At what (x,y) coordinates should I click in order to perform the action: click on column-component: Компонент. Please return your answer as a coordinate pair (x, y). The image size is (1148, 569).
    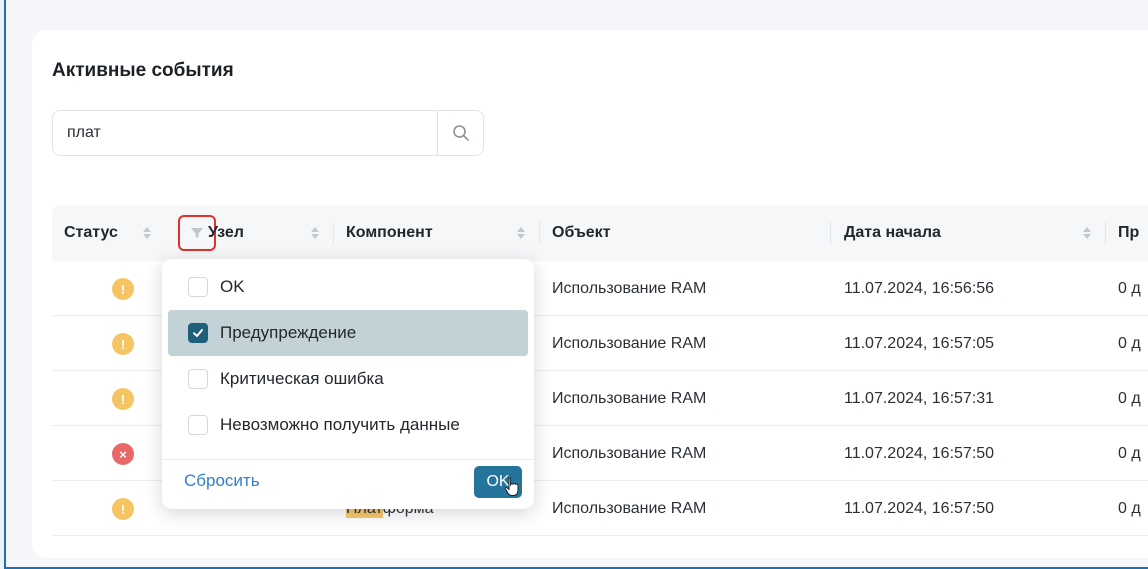
    Looking at the image, I should click on (389, 233).